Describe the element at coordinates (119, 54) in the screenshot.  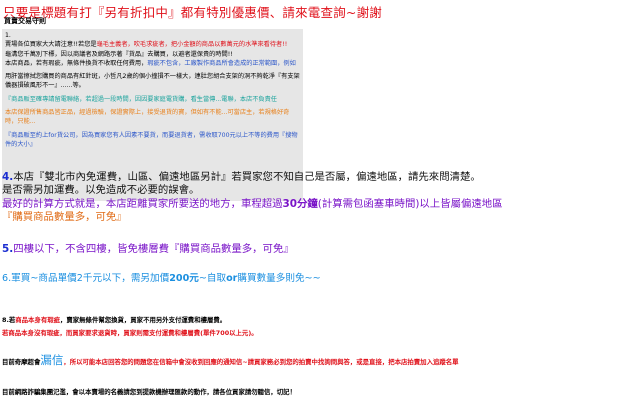
I see `notice-line-2: 龜溝您千萬別下標，因以商議者及網路示著『貨品』去購買，以避者還保貴的時間!!` at that location.